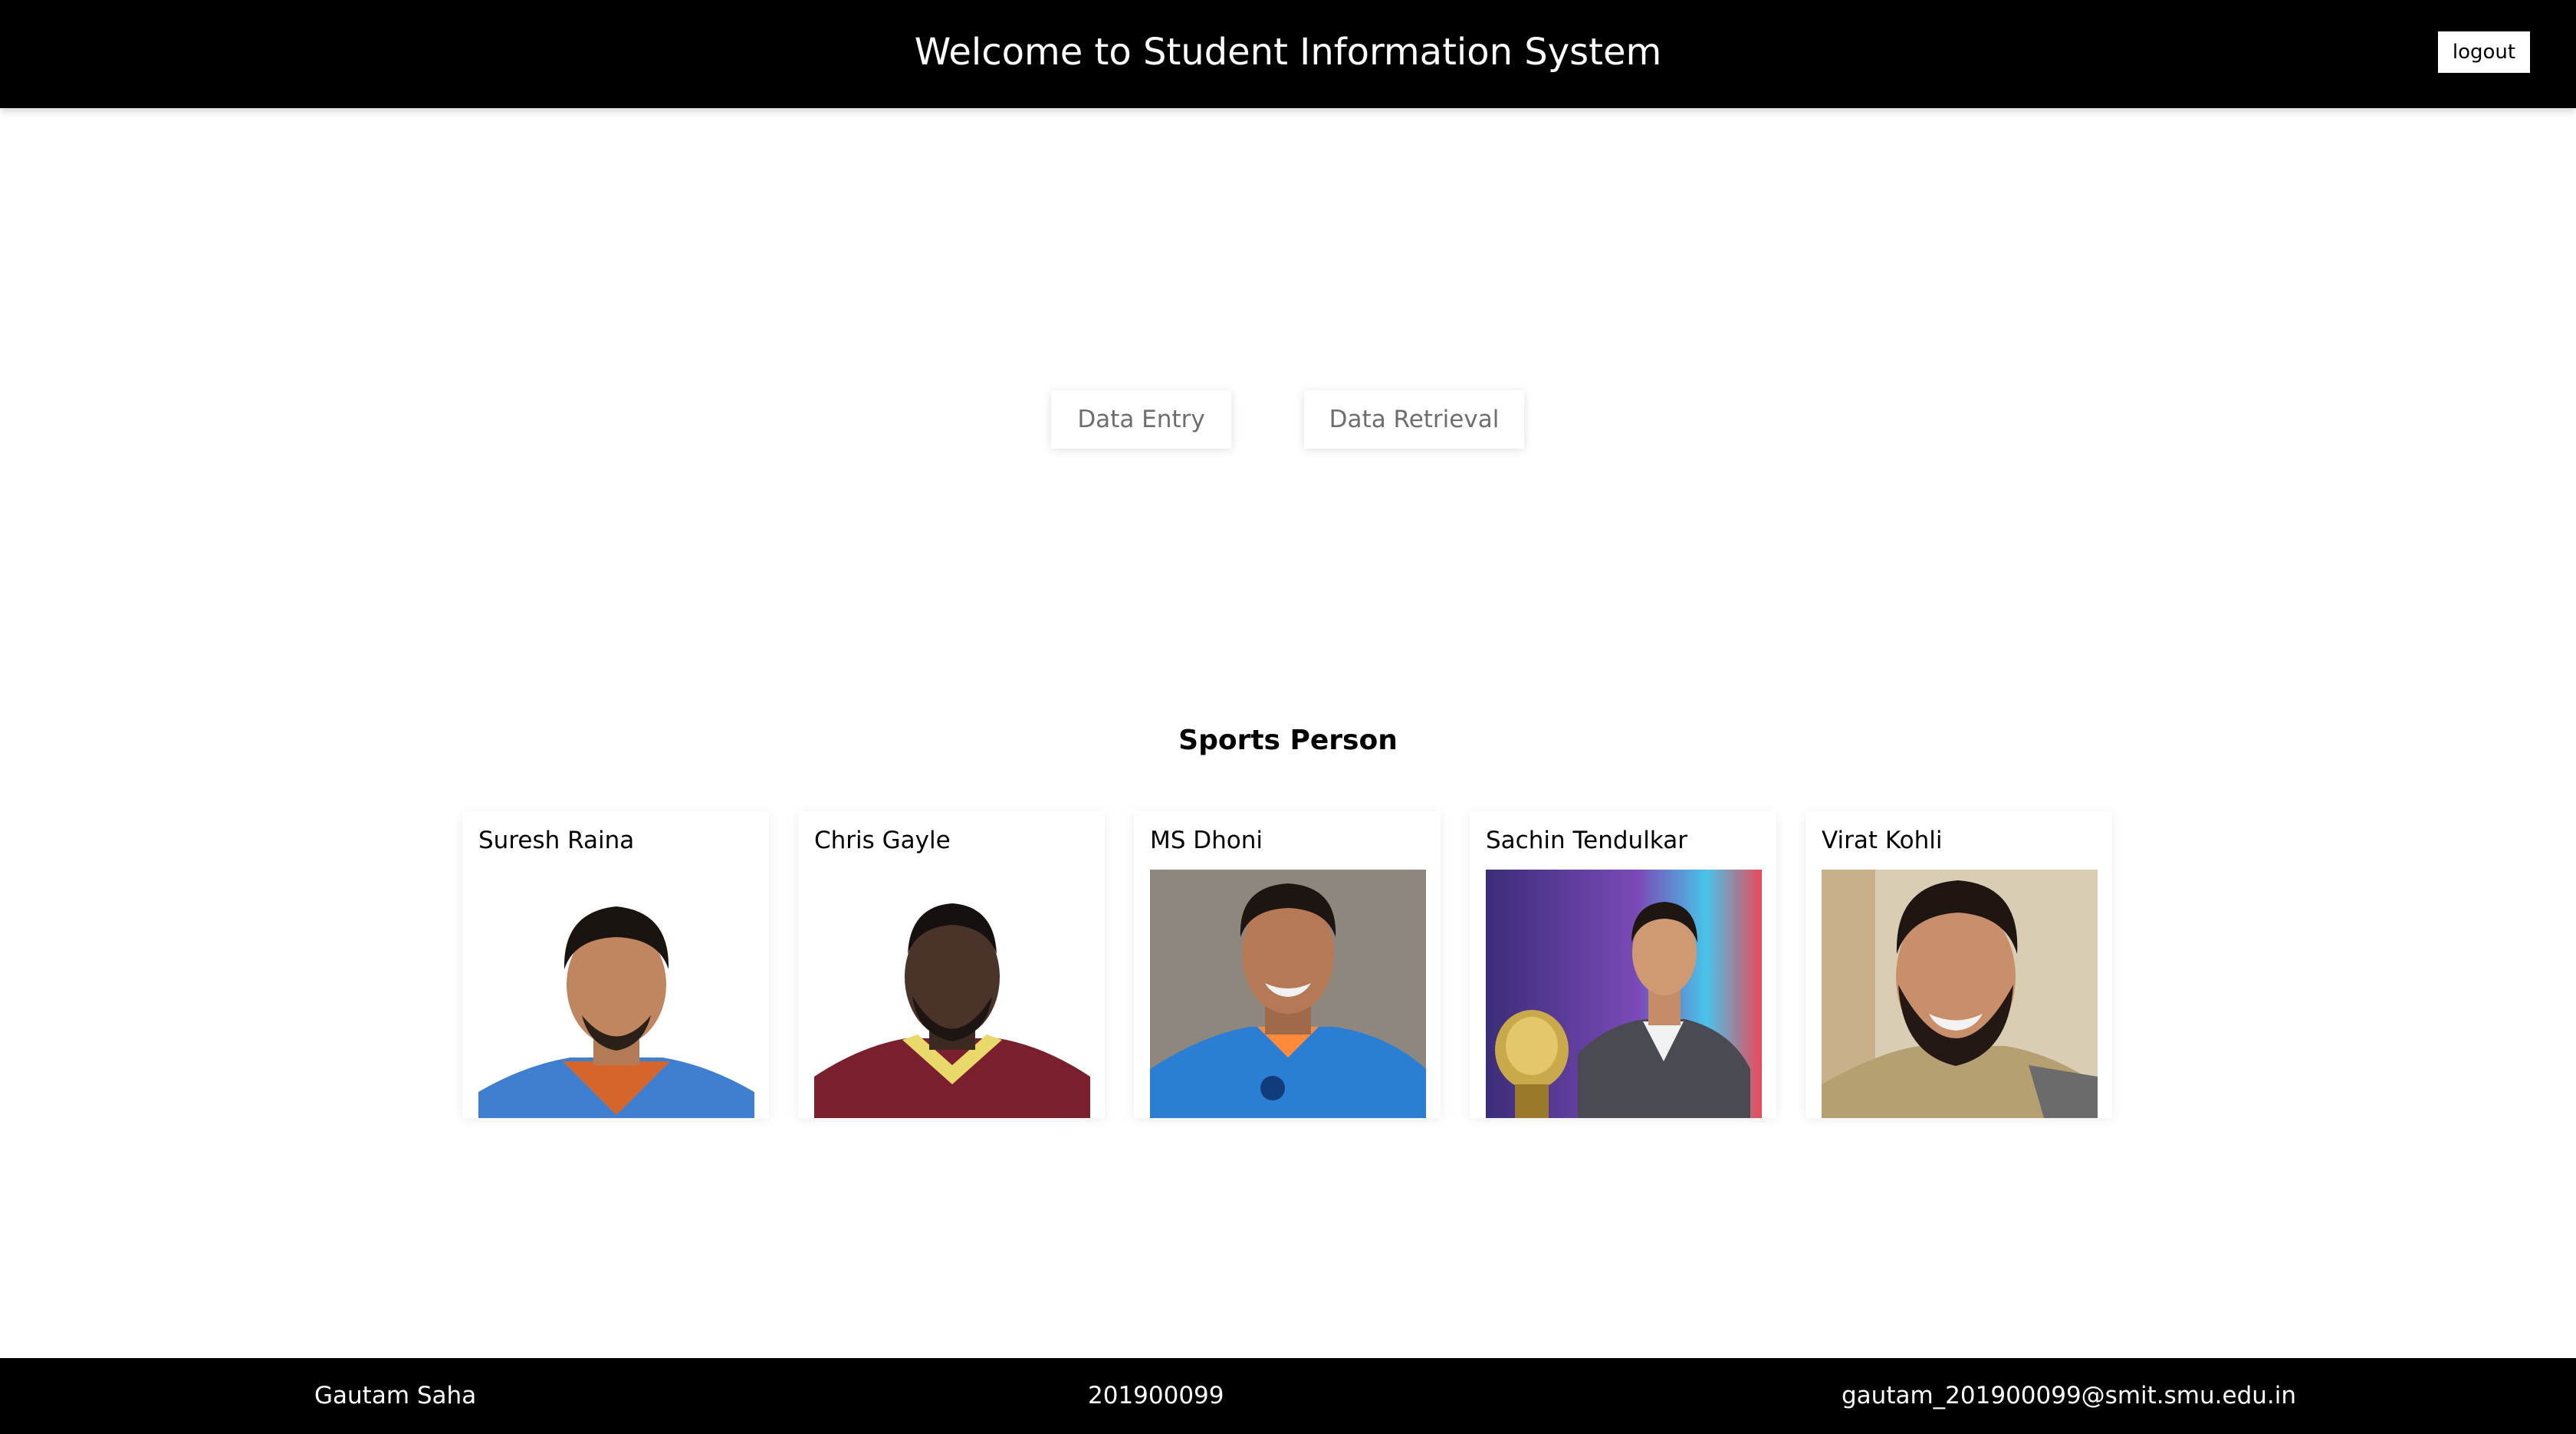 This screenshot has height=1434, width=2576. What do you see at coordinates (2069, 1395) in the screenshot?
I see `footer-student-email: gautam_201900099@smit.smu.edu.in` at bounding box center [2069, 1395].